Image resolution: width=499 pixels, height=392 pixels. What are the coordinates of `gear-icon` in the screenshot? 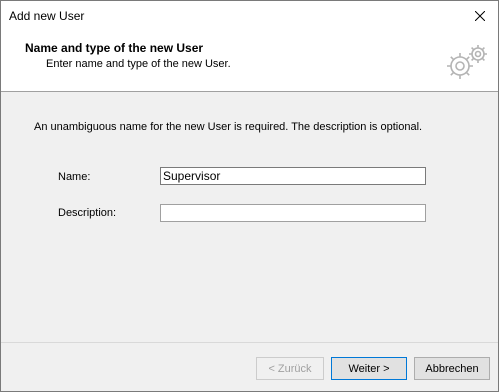 It's located at (466, 63).